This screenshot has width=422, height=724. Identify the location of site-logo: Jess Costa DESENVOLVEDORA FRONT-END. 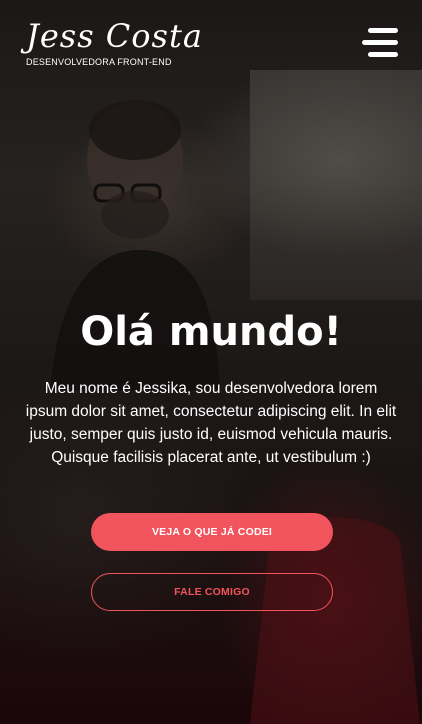
(114, 42).